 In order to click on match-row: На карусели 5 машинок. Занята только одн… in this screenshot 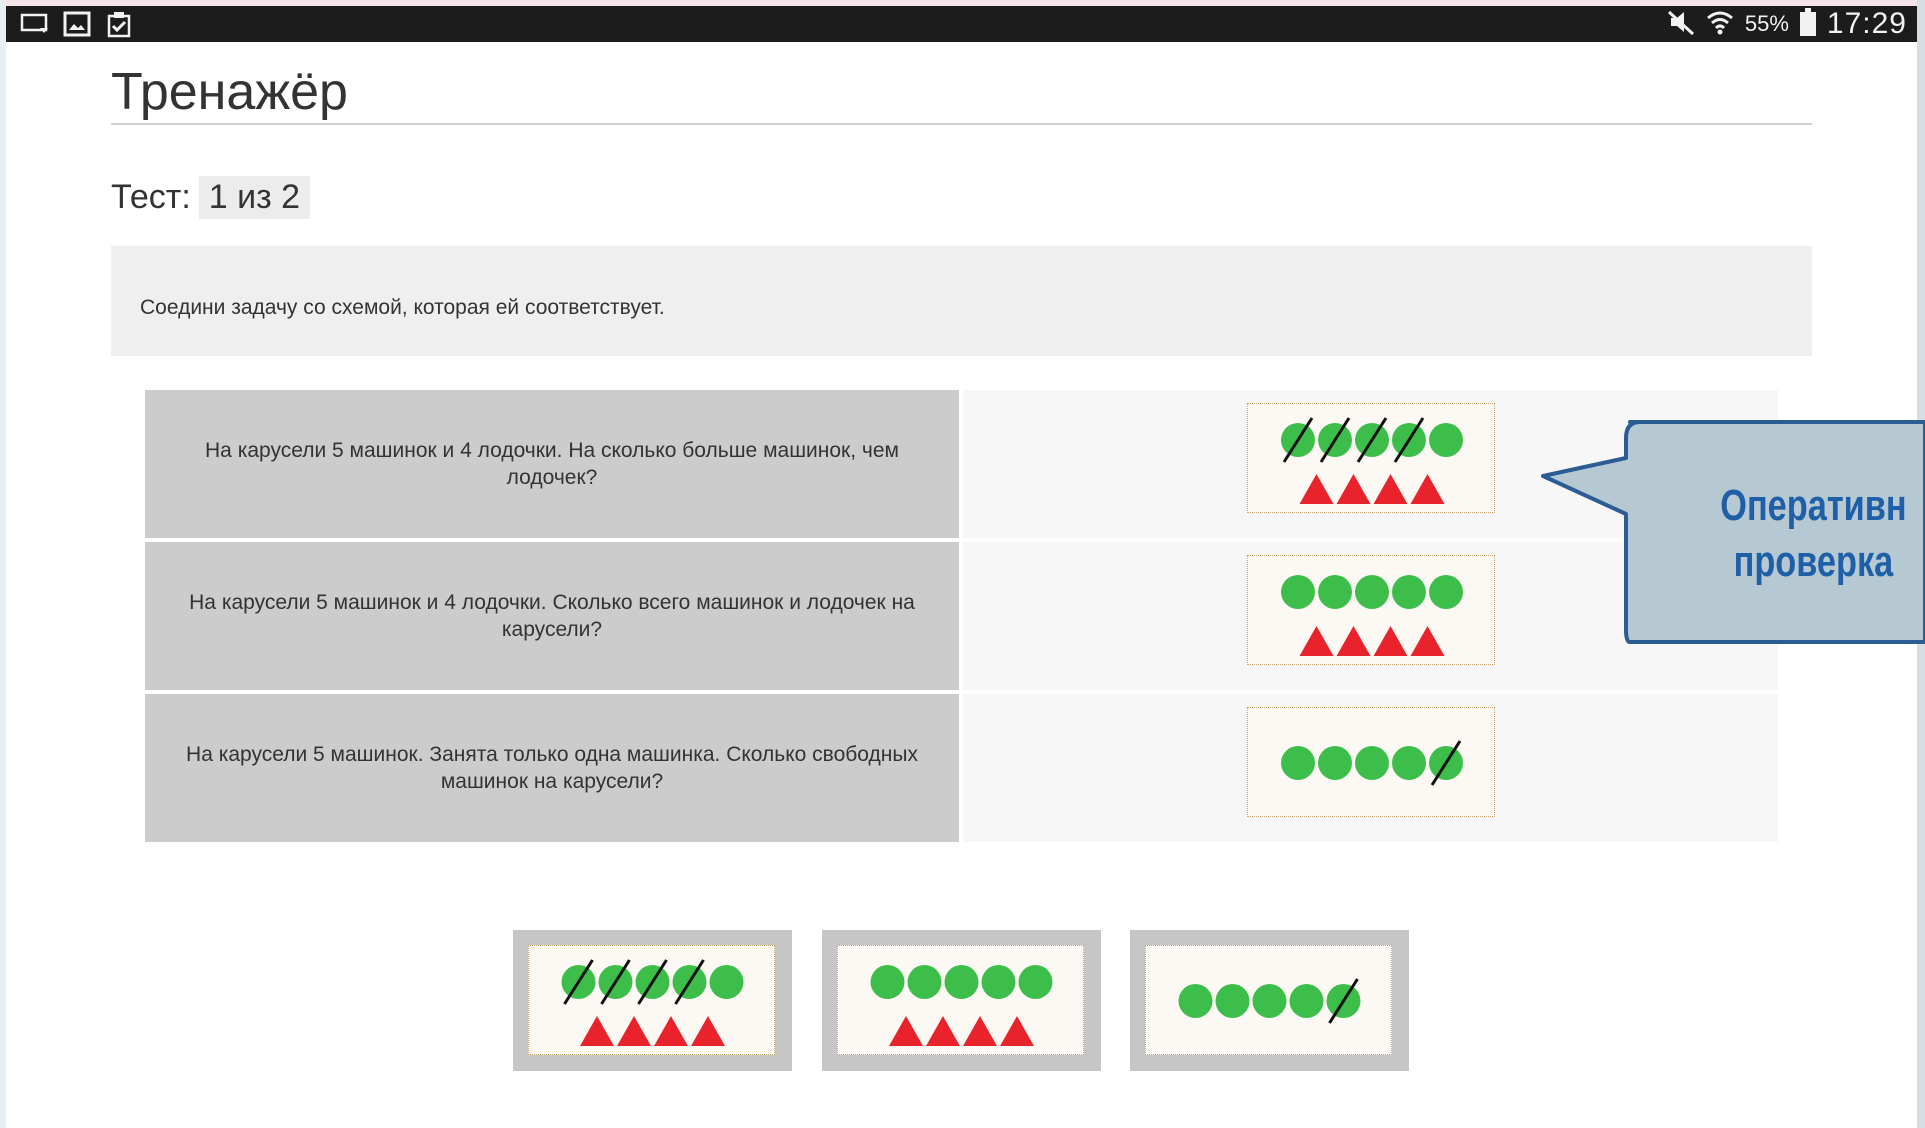, I will do `click(961, 768)`.